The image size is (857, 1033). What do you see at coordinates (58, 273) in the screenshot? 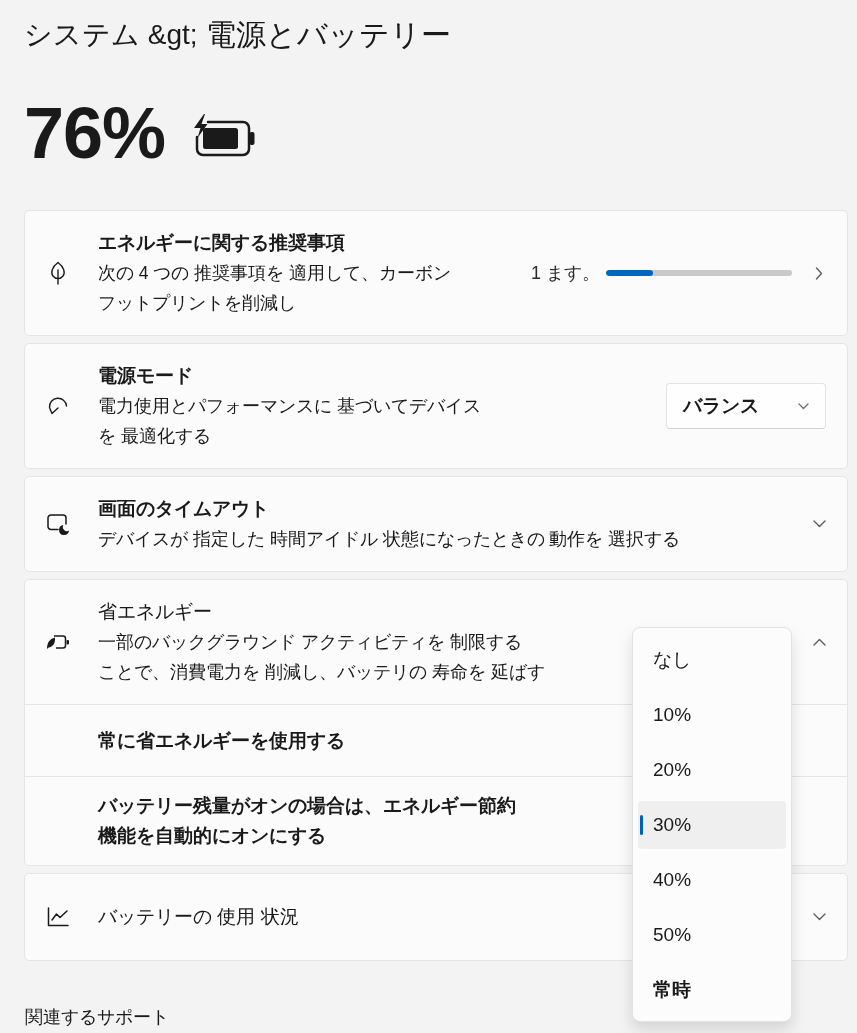
I see `leaf-icon` at bounding box center [58, 273].